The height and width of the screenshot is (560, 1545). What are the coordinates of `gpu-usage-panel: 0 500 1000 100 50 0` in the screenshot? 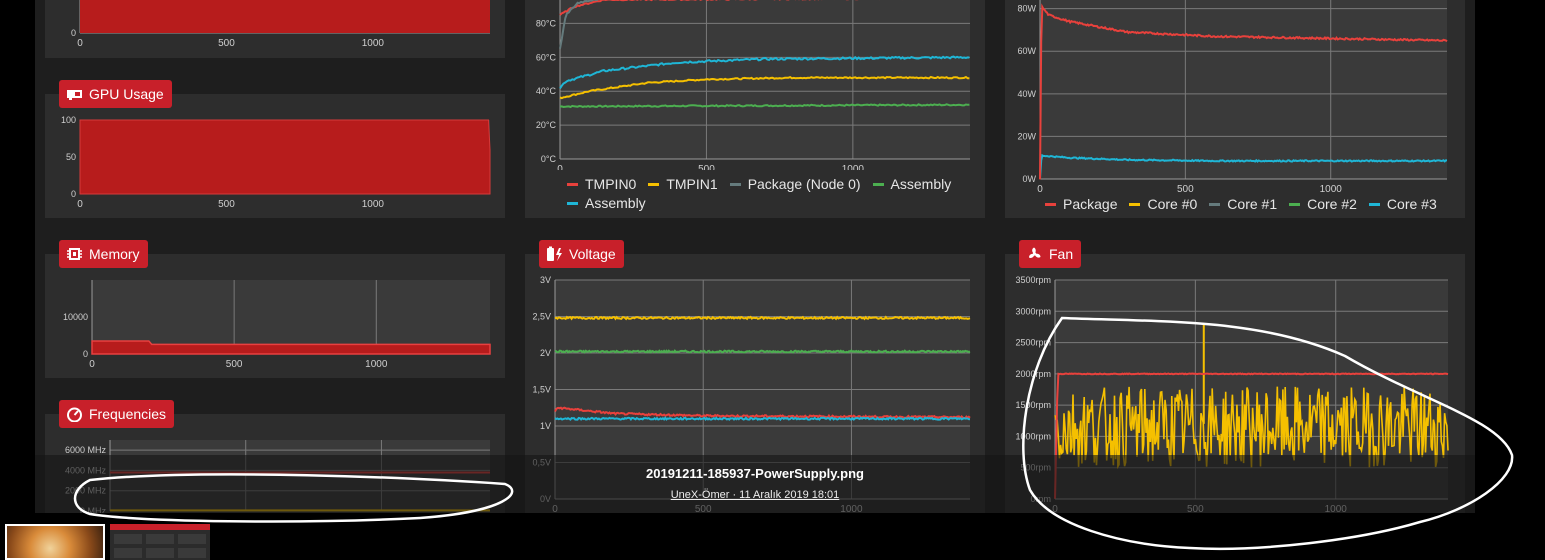 It's located at (275, 156).